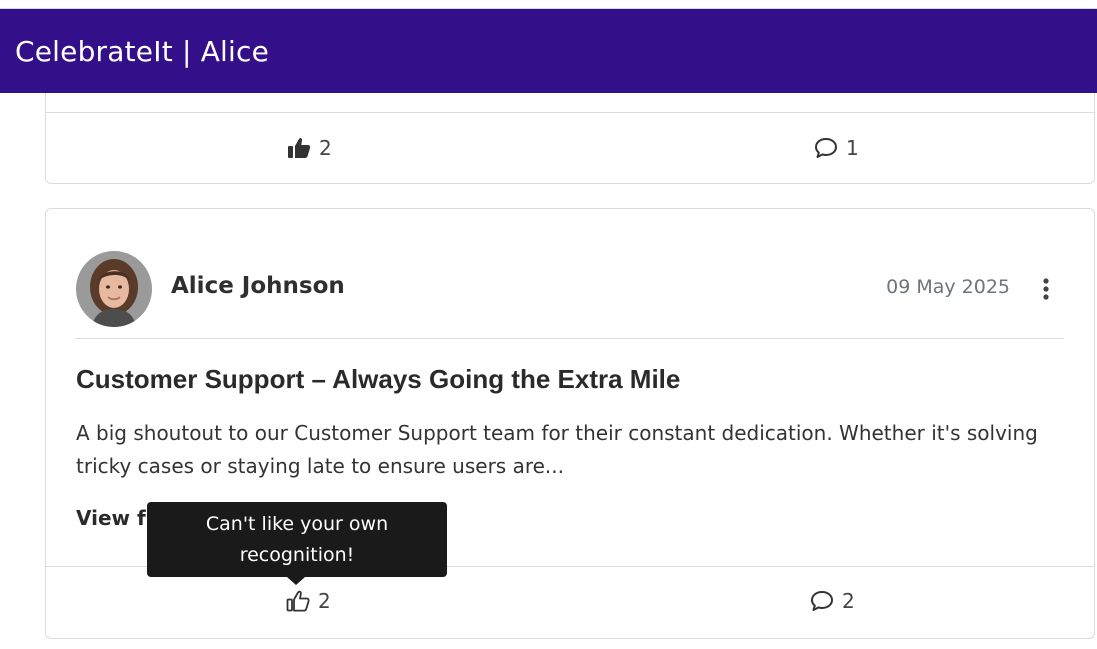  I want to click on post-date: 09 May 2025, so click(948, 287).